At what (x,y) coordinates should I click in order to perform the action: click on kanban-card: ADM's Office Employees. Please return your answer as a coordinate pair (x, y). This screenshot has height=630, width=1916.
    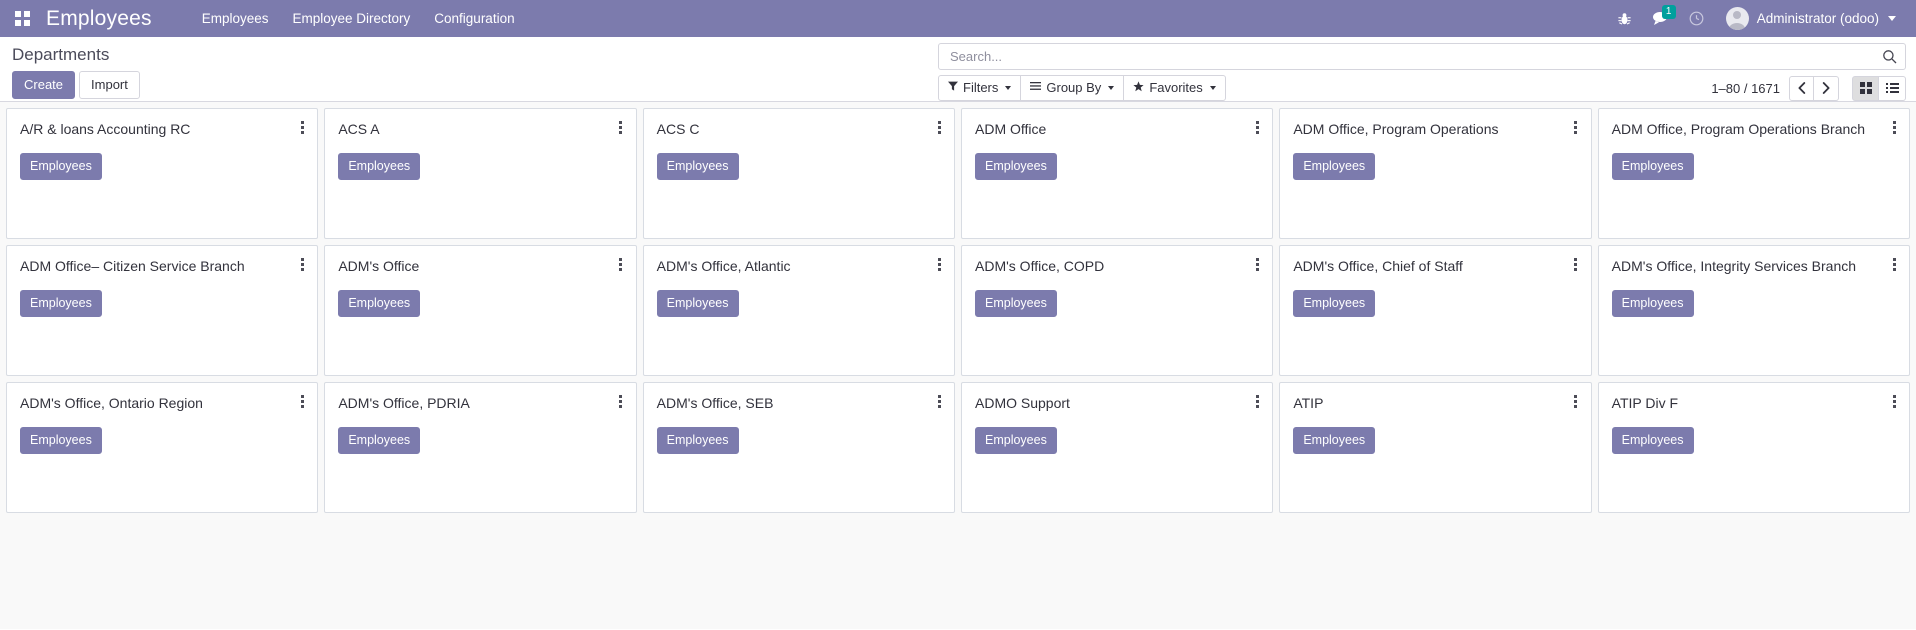
    Looking at the image, I should click on (480, 310).